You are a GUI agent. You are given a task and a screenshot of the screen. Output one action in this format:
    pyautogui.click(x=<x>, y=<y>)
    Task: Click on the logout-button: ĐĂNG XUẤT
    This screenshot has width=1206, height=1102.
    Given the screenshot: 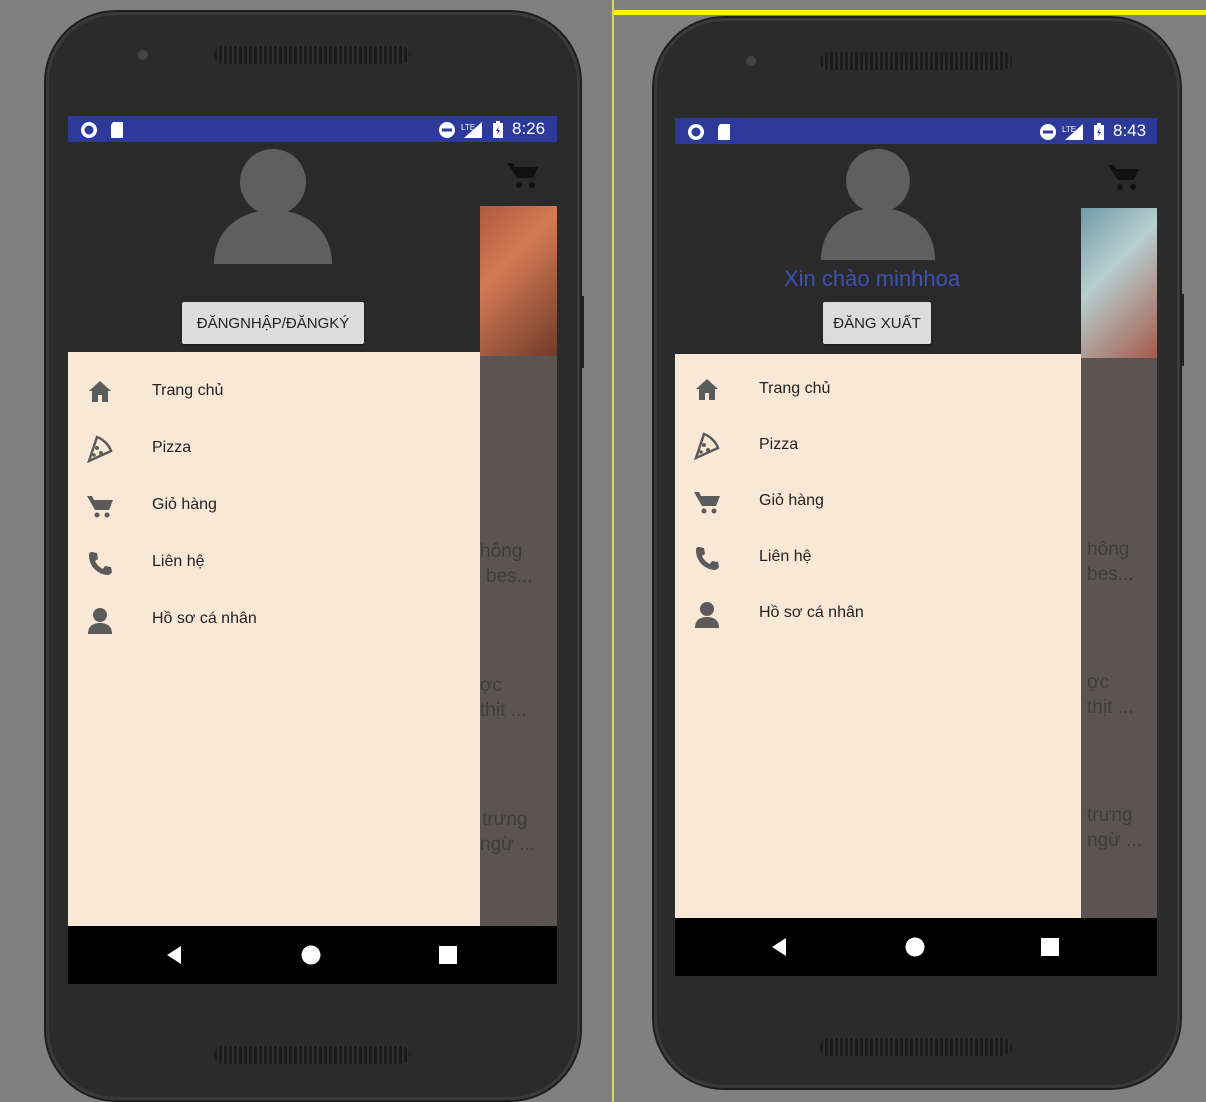 What is the action you would take?
    pyautogui.click(x=877, y=323)
    